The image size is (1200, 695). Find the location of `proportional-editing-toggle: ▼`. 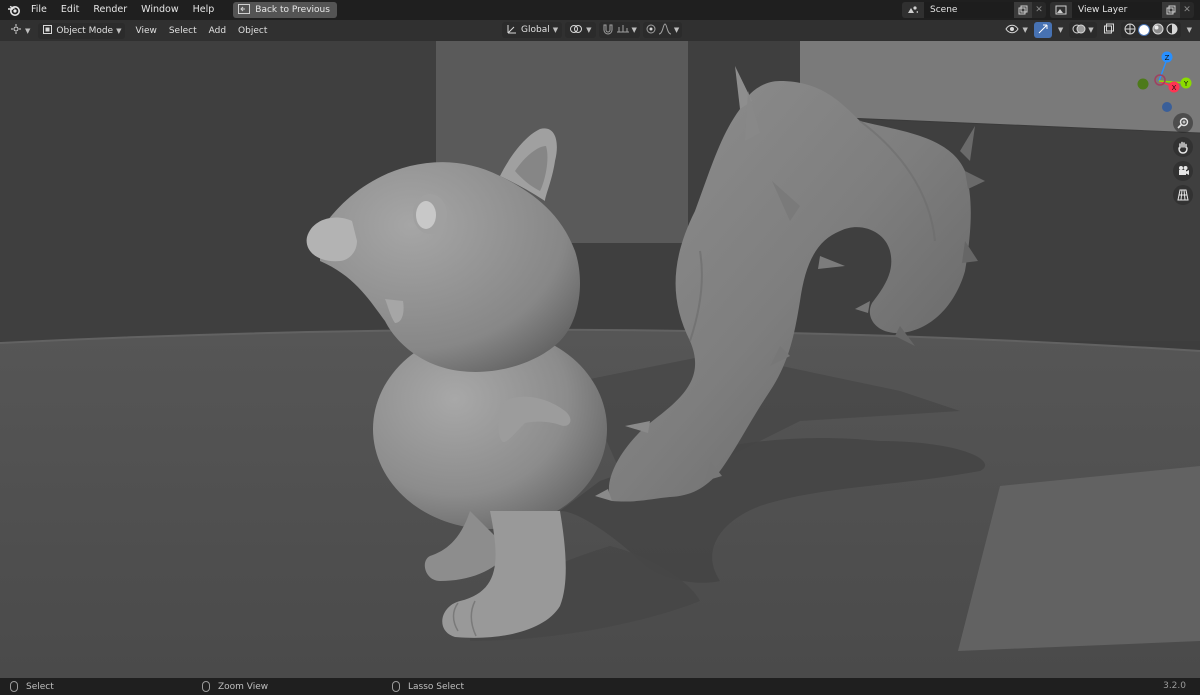

proportional-editing-toggle: ▼ is located at coordinates (662, 30).